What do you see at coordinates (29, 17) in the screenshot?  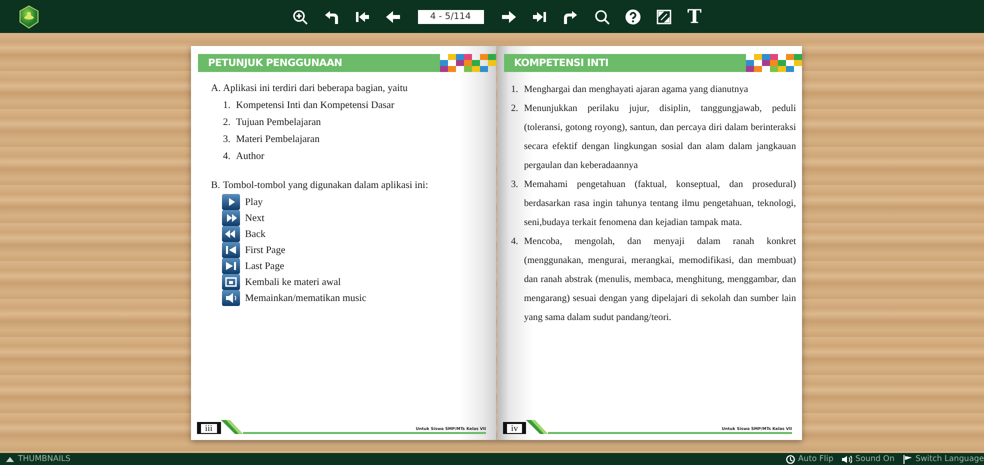 I see `emblem-logo` at bounding box center [29, 17].